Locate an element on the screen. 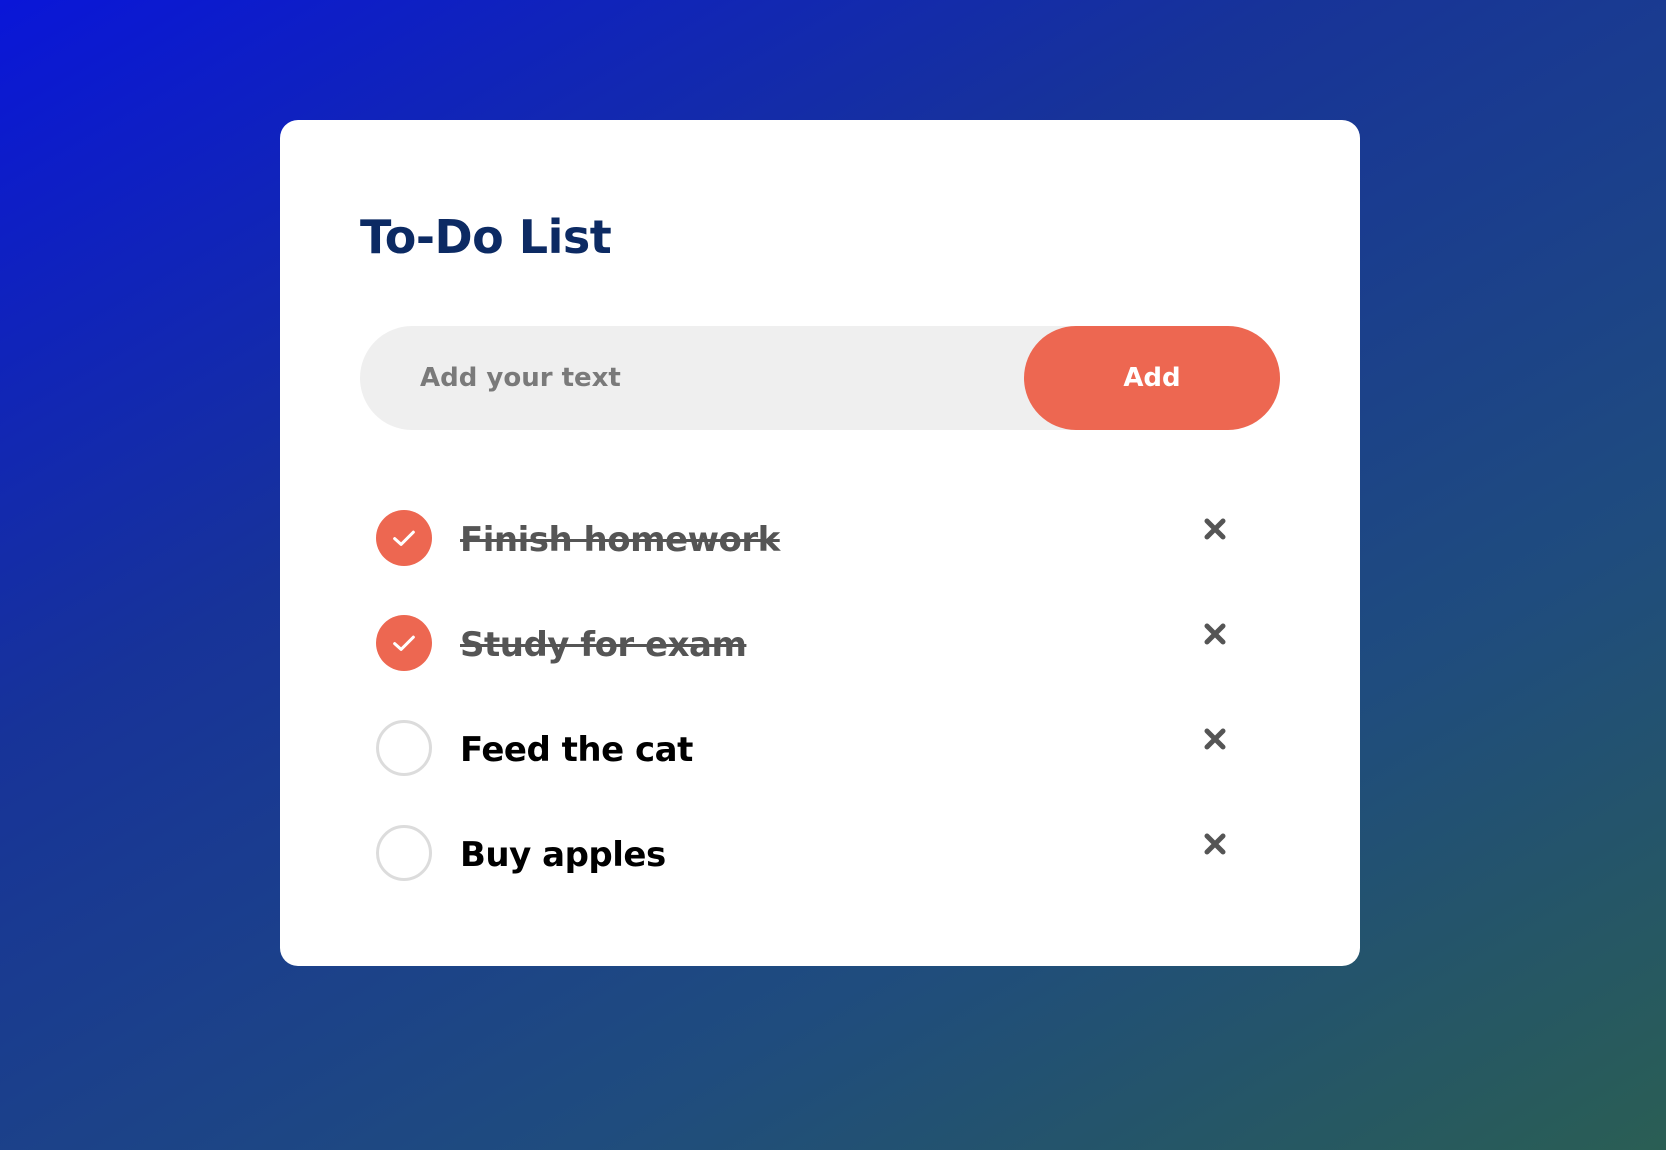 This screenshot has height=1150, width=1666. todo-item: Buy apples is located at coordinates (820, 851).